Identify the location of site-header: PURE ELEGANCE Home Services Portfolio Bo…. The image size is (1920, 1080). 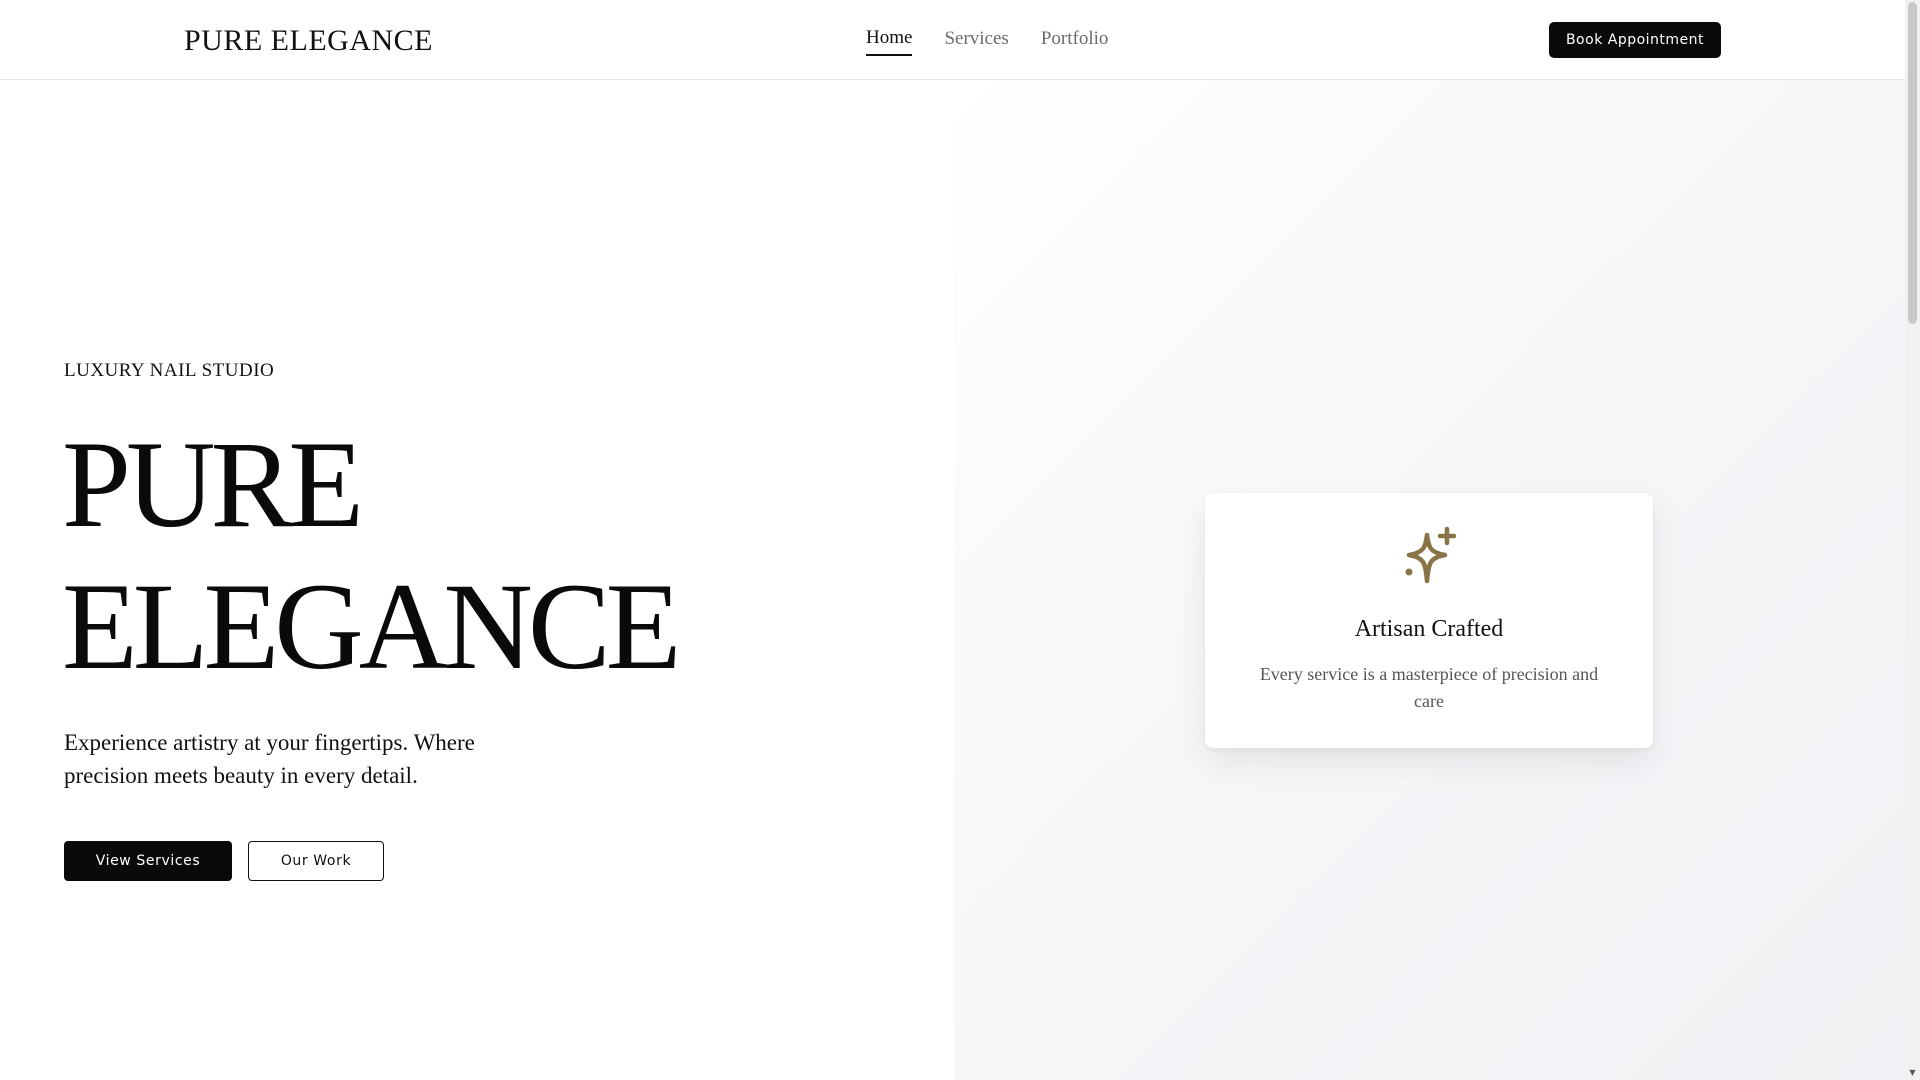
(952, 40).